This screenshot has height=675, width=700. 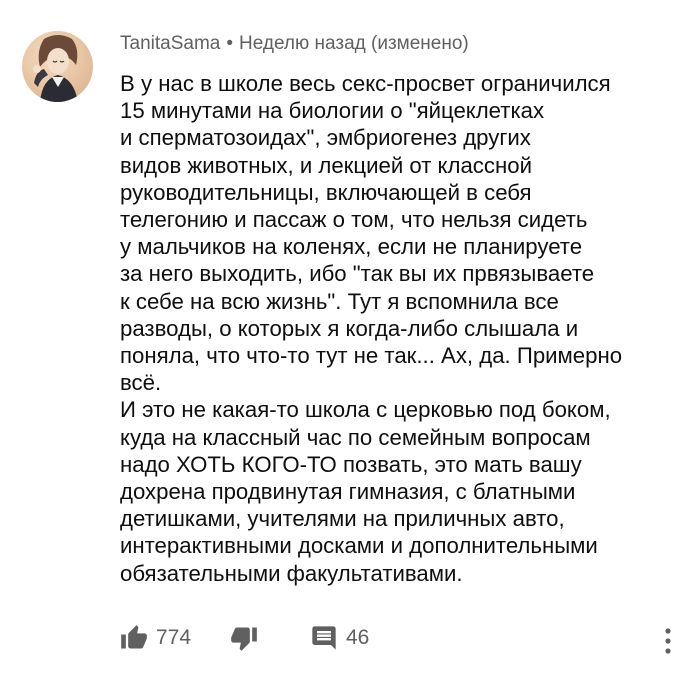 What do you see at coordinates (326, 165) in the screenshot?
I see `comment-line: видов животных, и лекцией от классной` at bounding box center [326, 165].